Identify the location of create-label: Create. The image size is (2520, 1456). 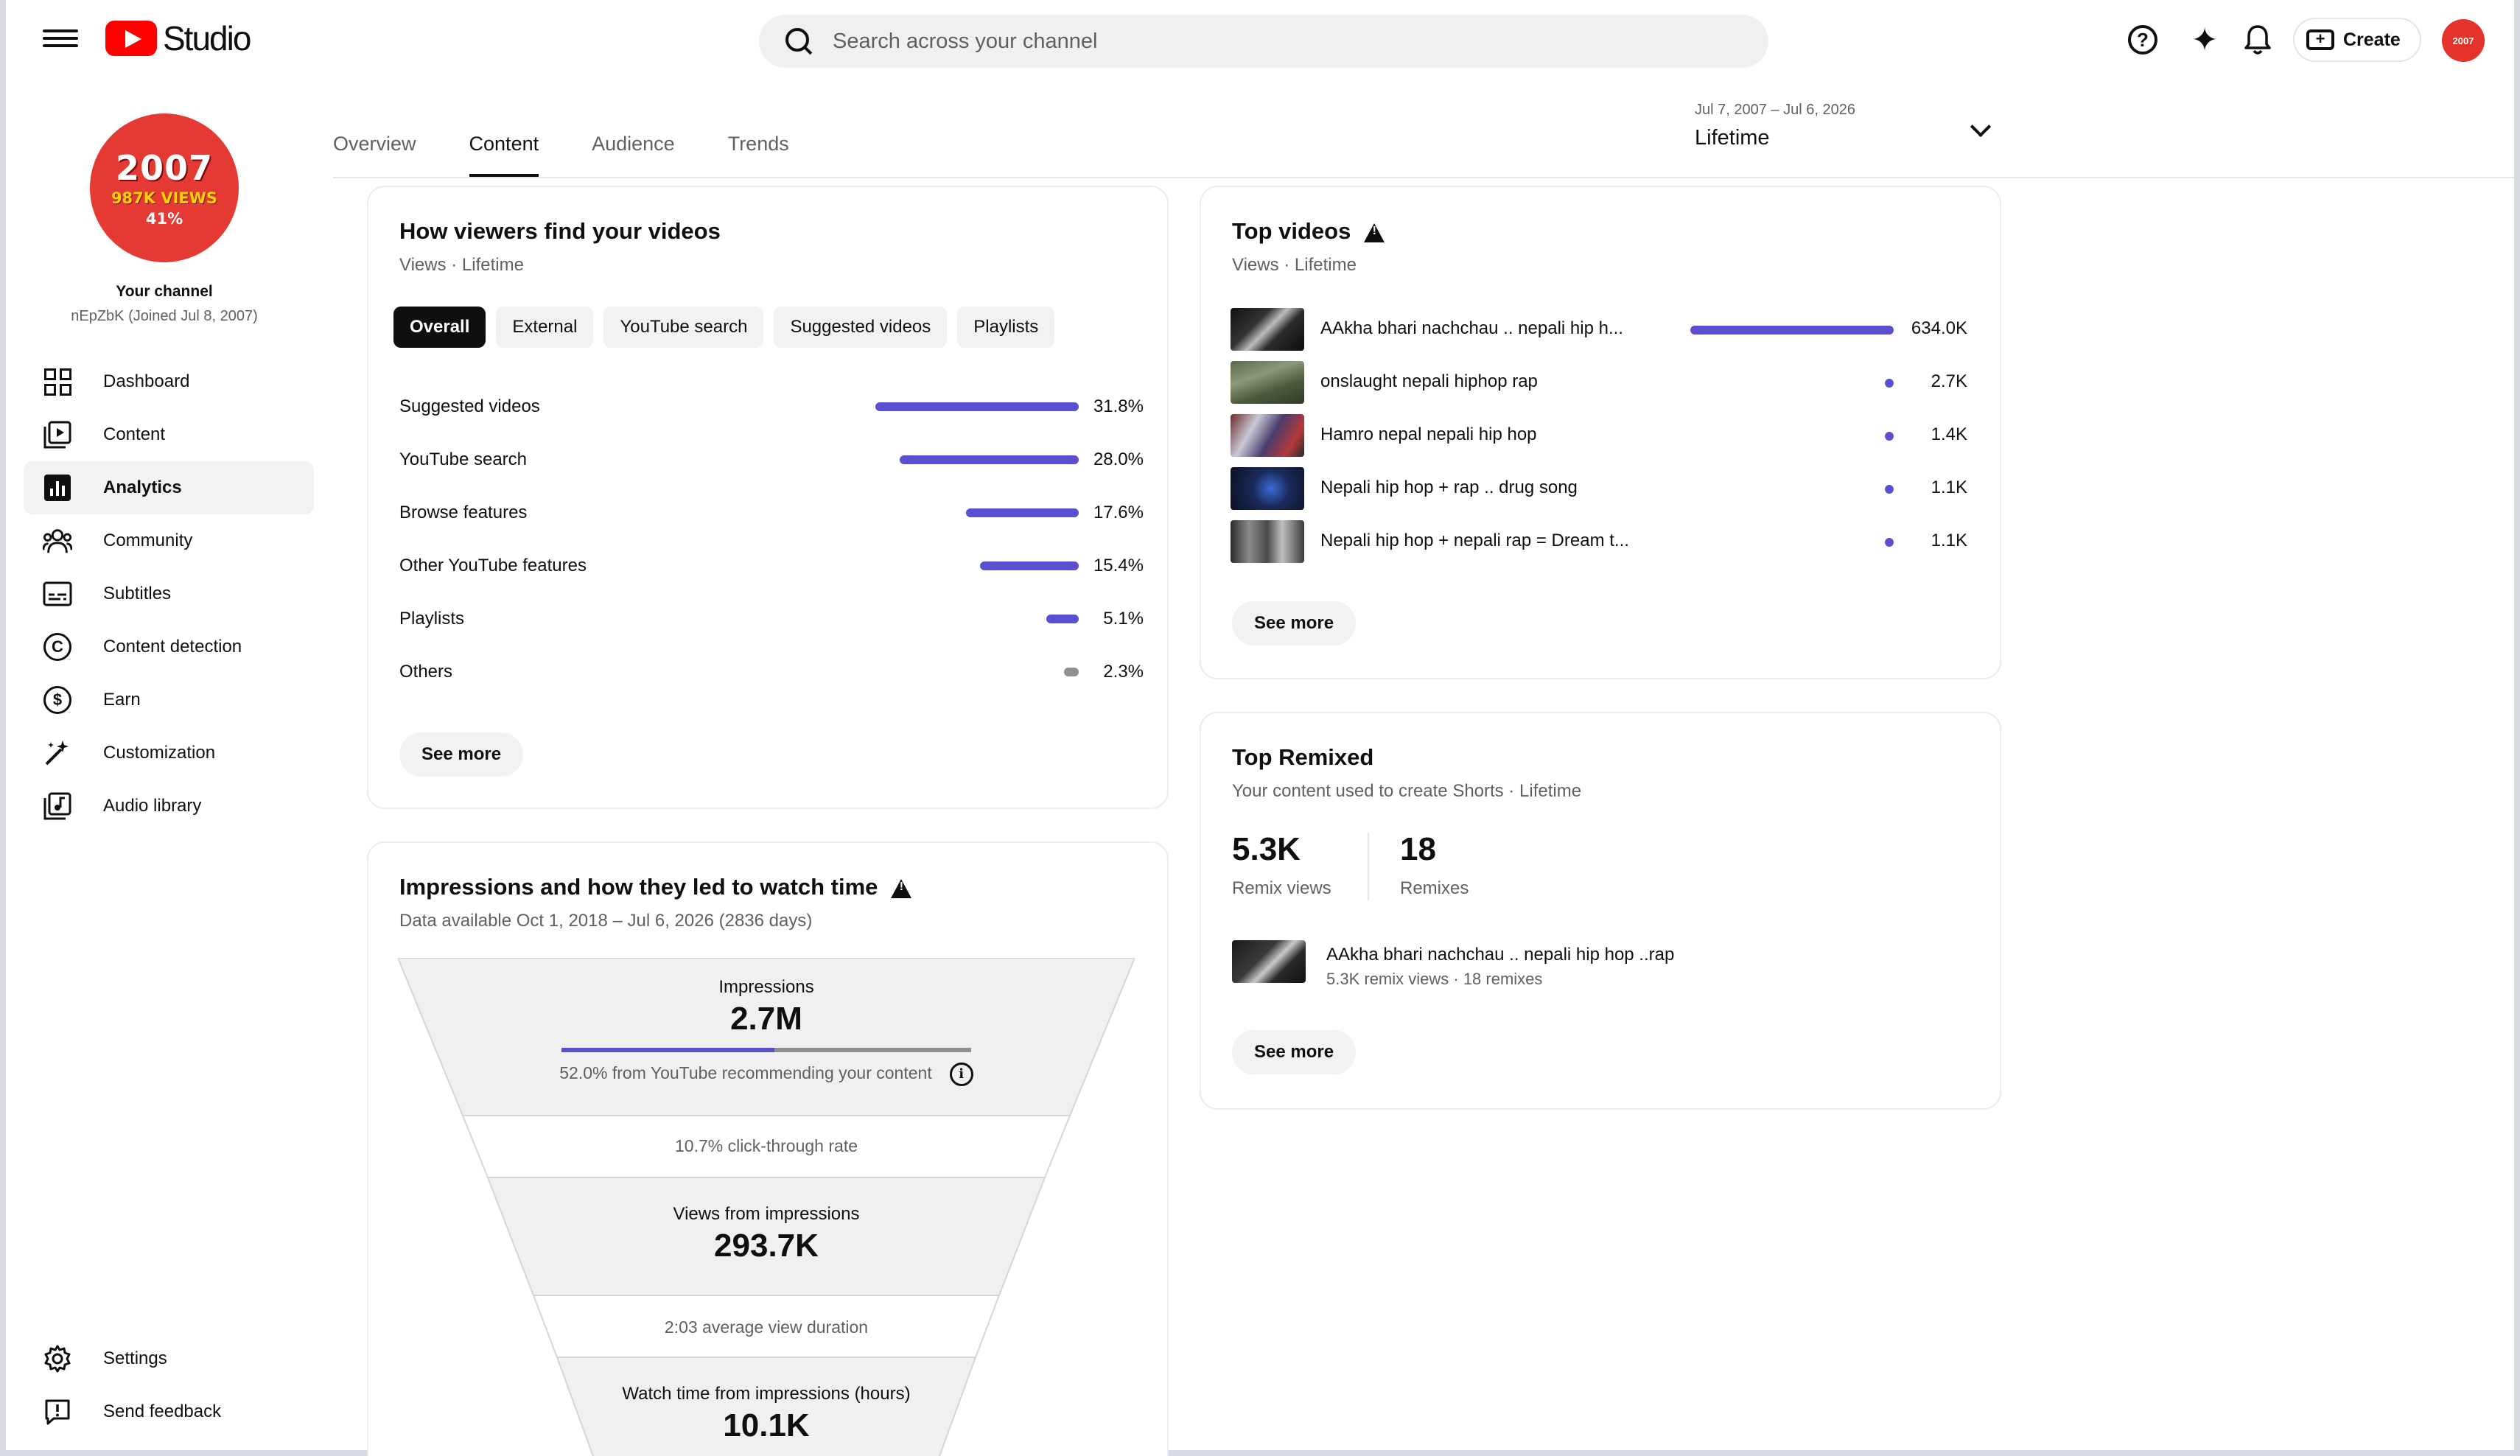
(2372, 39).